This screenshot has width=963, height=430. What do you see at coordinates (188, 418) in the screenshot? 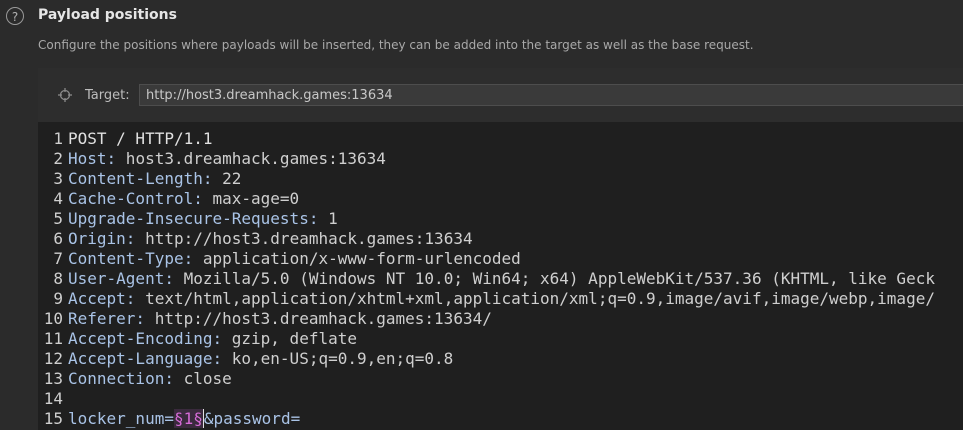
I see `payload-marker: §1§` at bounding box center [188, 418].